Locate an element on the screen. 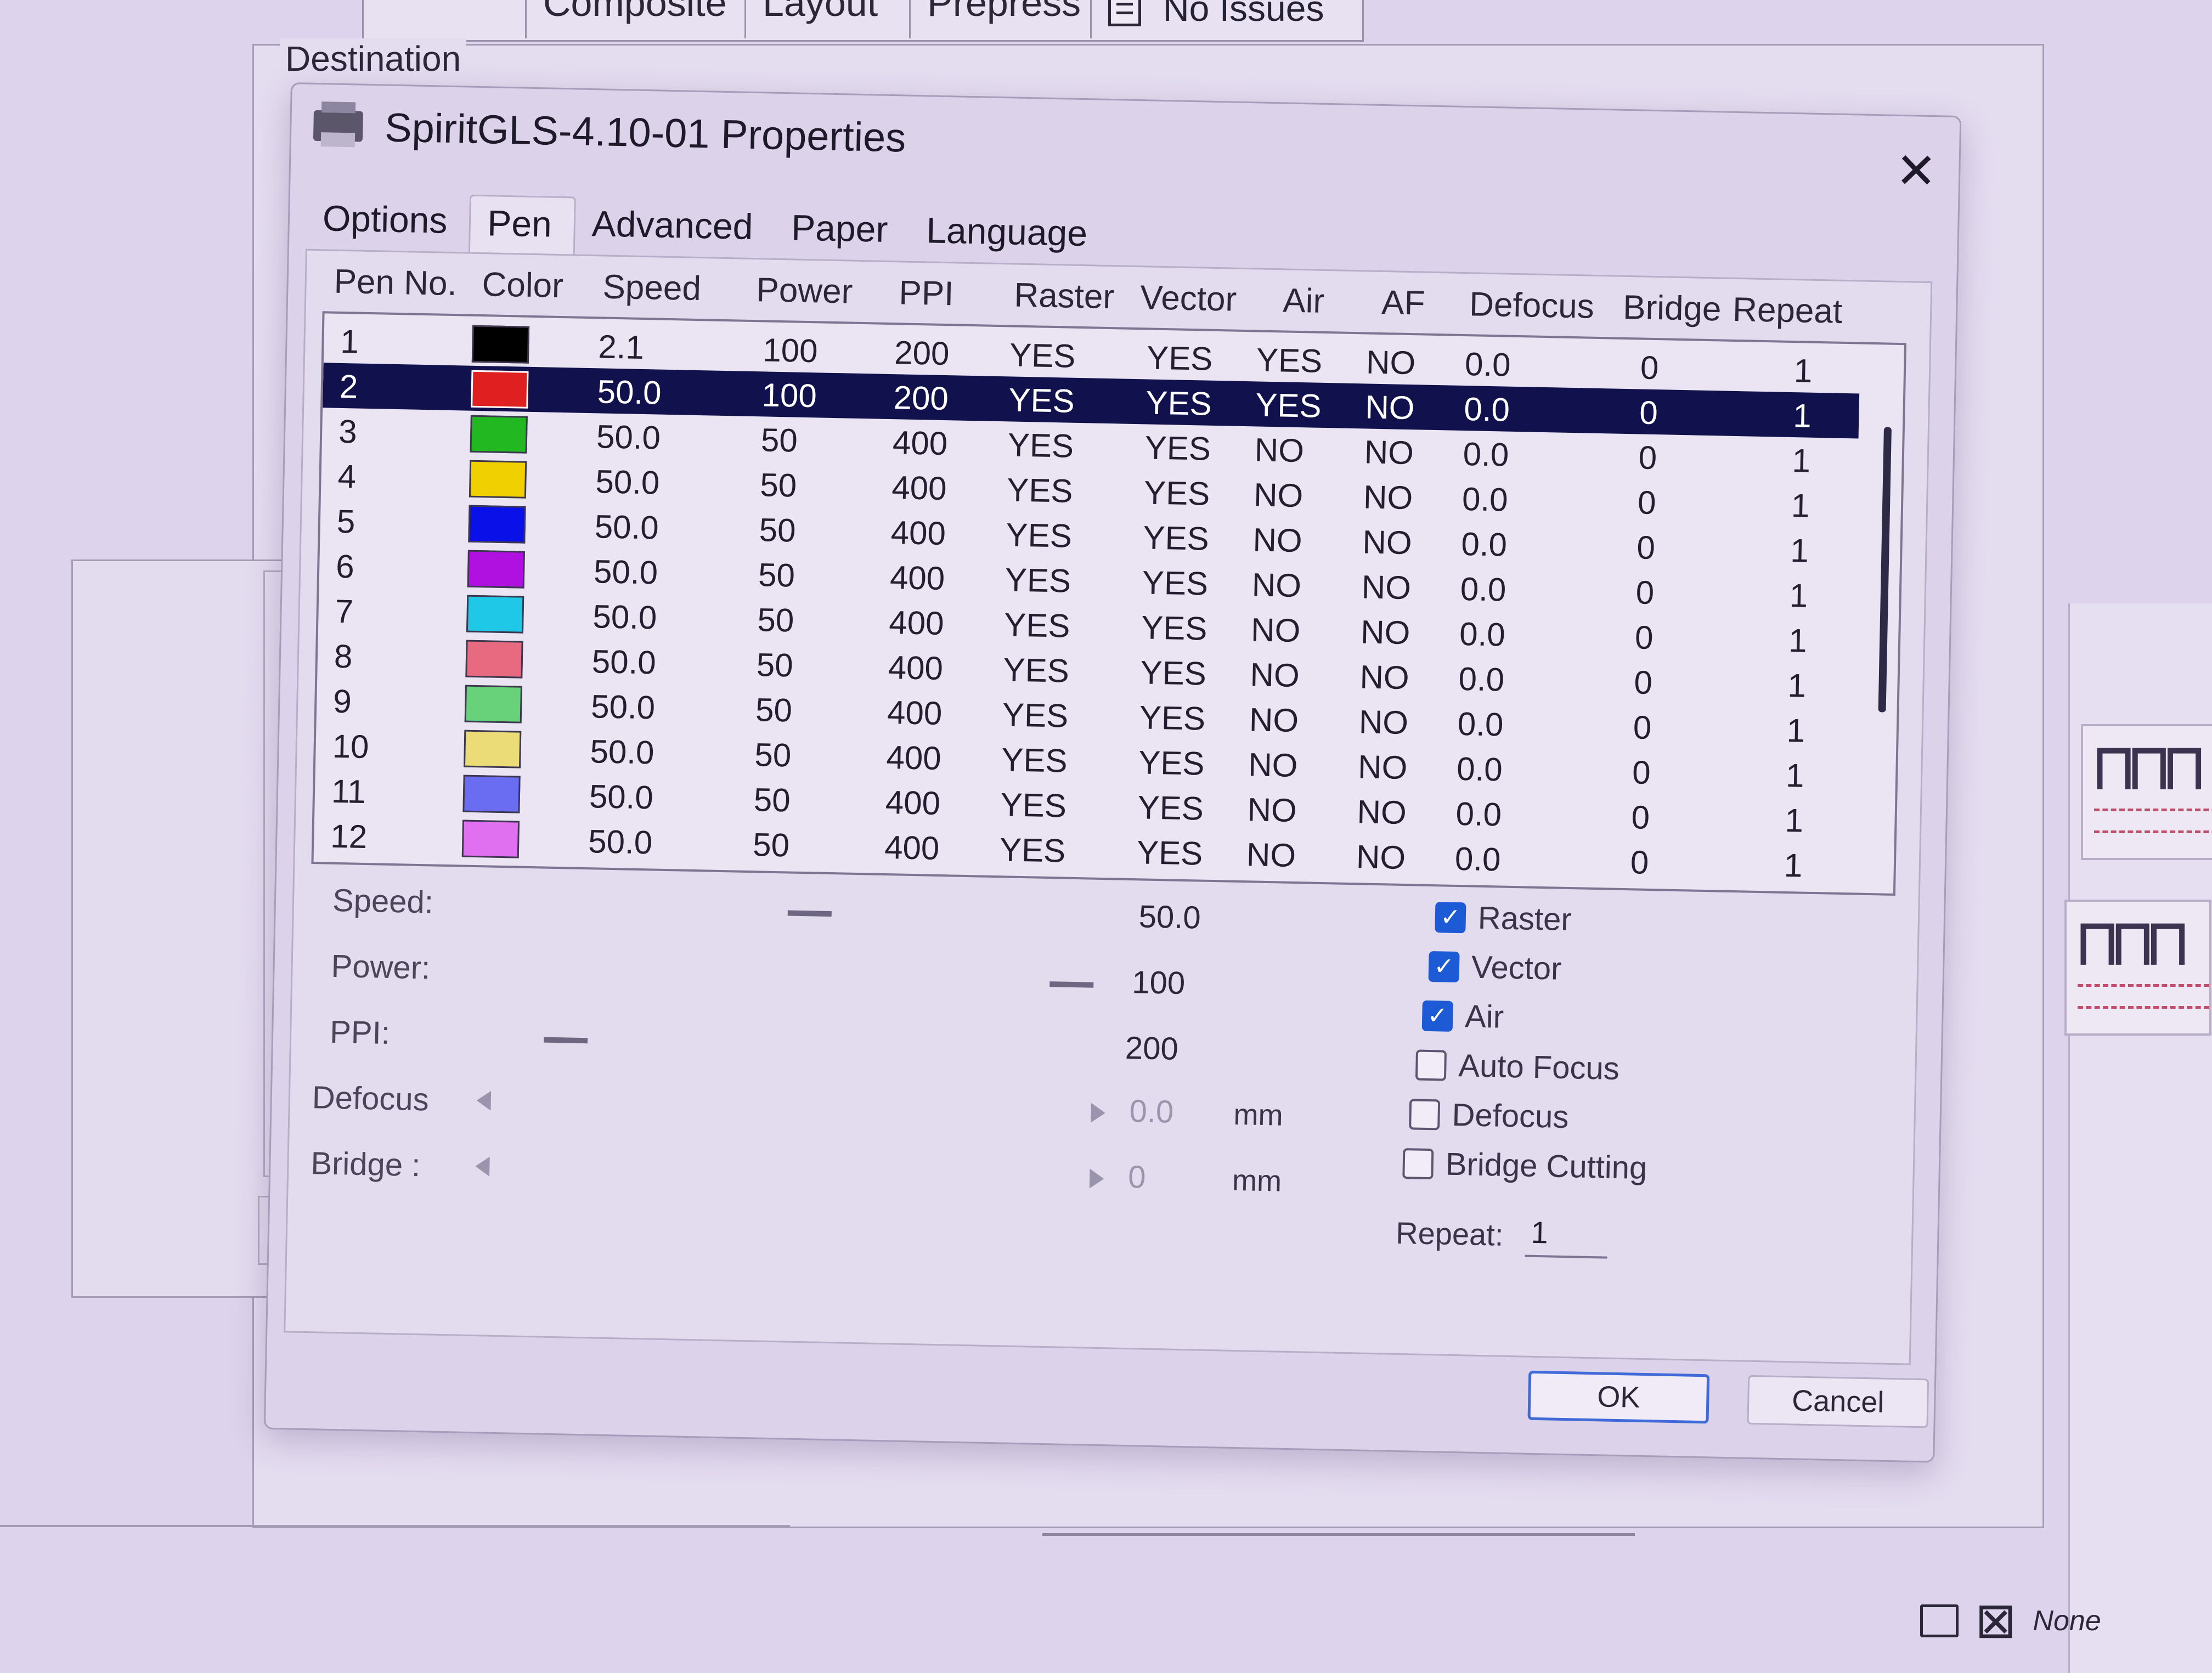  header-pen-no: Pen No. is located at coordinates (395, 282).